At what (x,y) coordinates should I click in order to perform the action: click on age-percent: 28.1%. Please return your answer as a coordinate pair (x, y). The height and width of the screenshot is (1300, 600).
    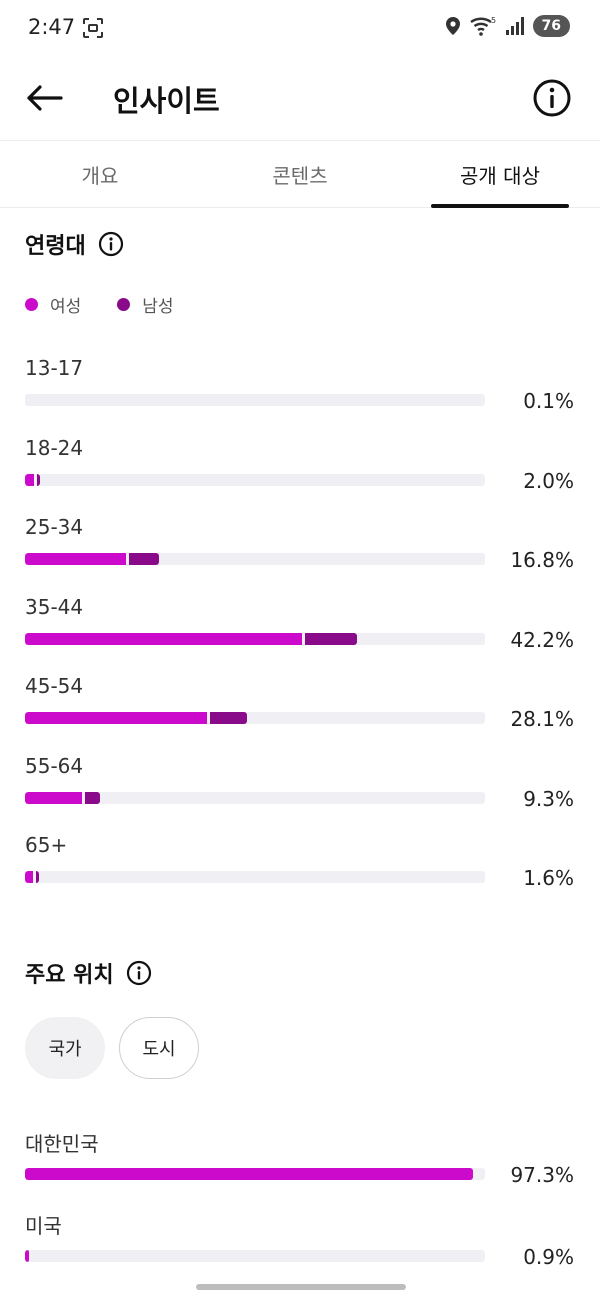
    Looking at the image, I should click on (542, 719).